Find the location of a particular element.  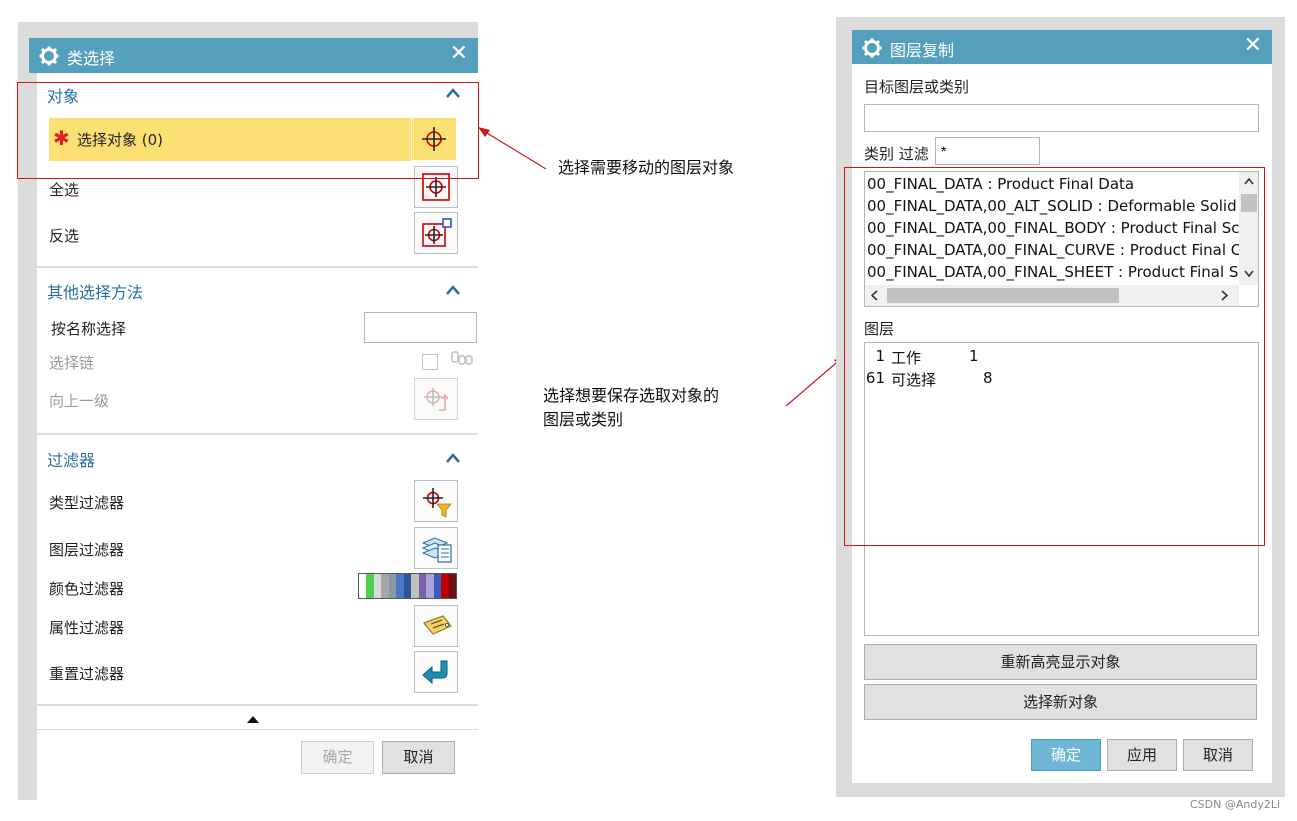

up-one-level-button is located at coordinates (436, 399).